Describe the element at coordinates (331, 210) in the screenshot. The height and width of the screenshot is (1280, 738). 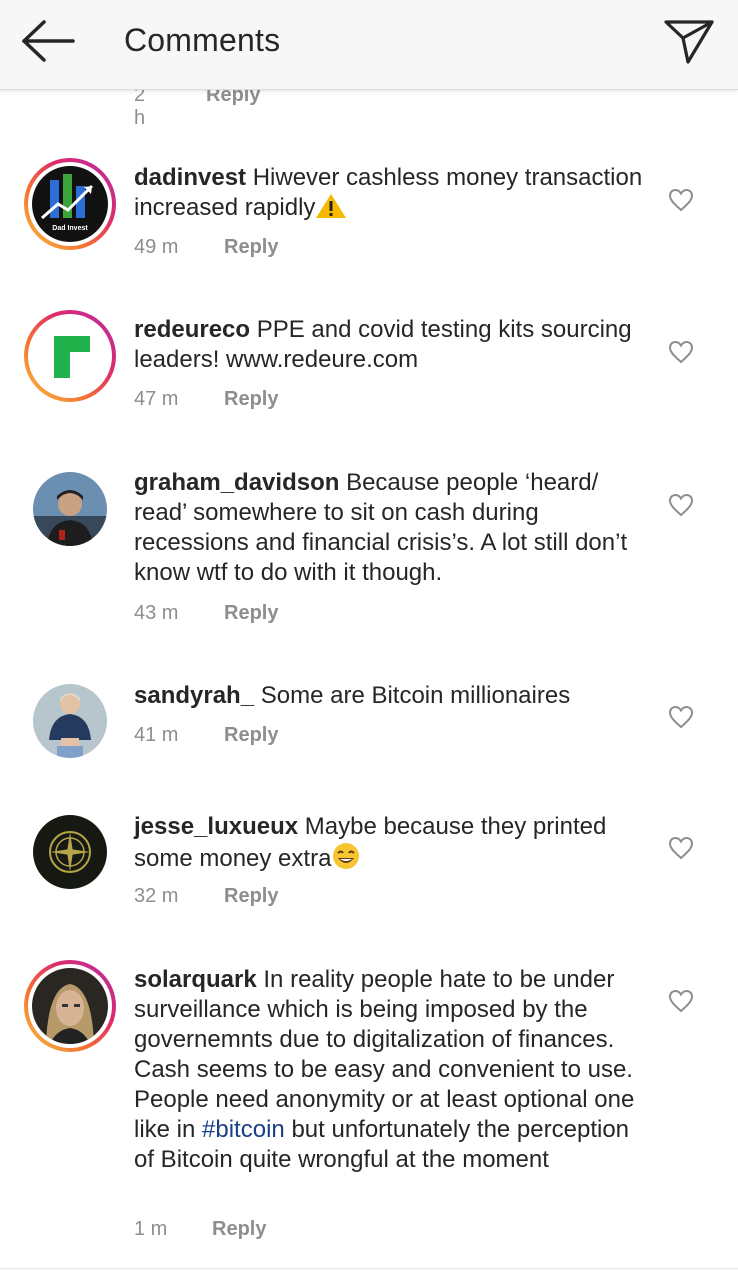
I see `warning-emoji-icon` at that location.